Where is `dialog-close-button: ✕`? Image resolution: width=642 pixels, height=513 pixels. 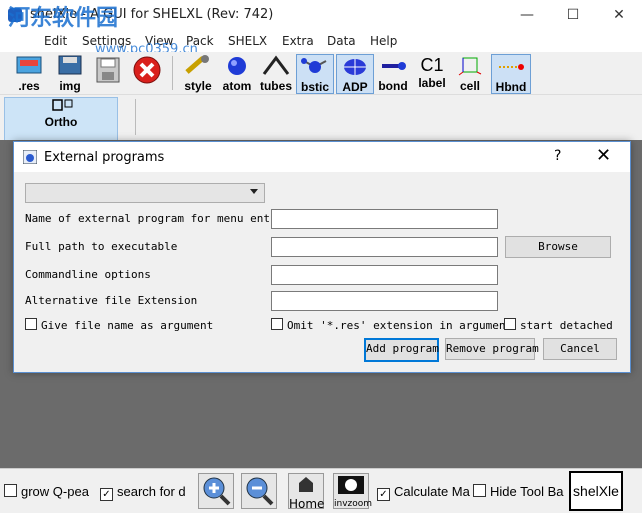
dialog-close-button: ✕ is located at coordinates (603, 155).